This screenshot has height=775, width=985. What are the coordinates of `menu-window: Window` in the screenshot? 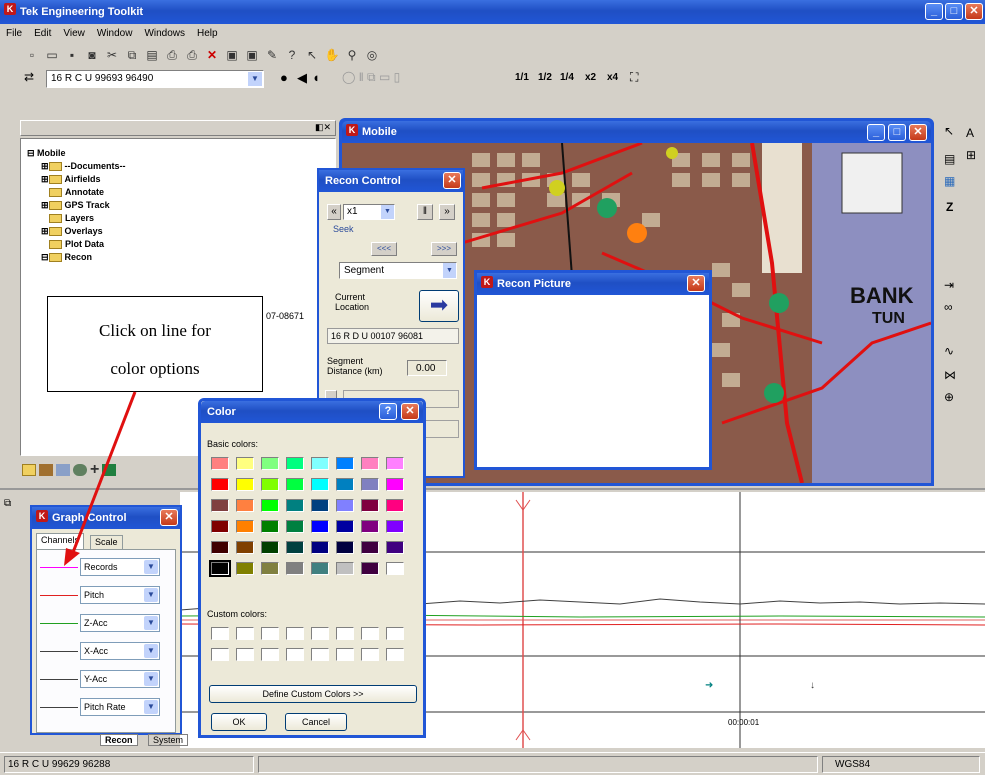 It's located at (115, 33).